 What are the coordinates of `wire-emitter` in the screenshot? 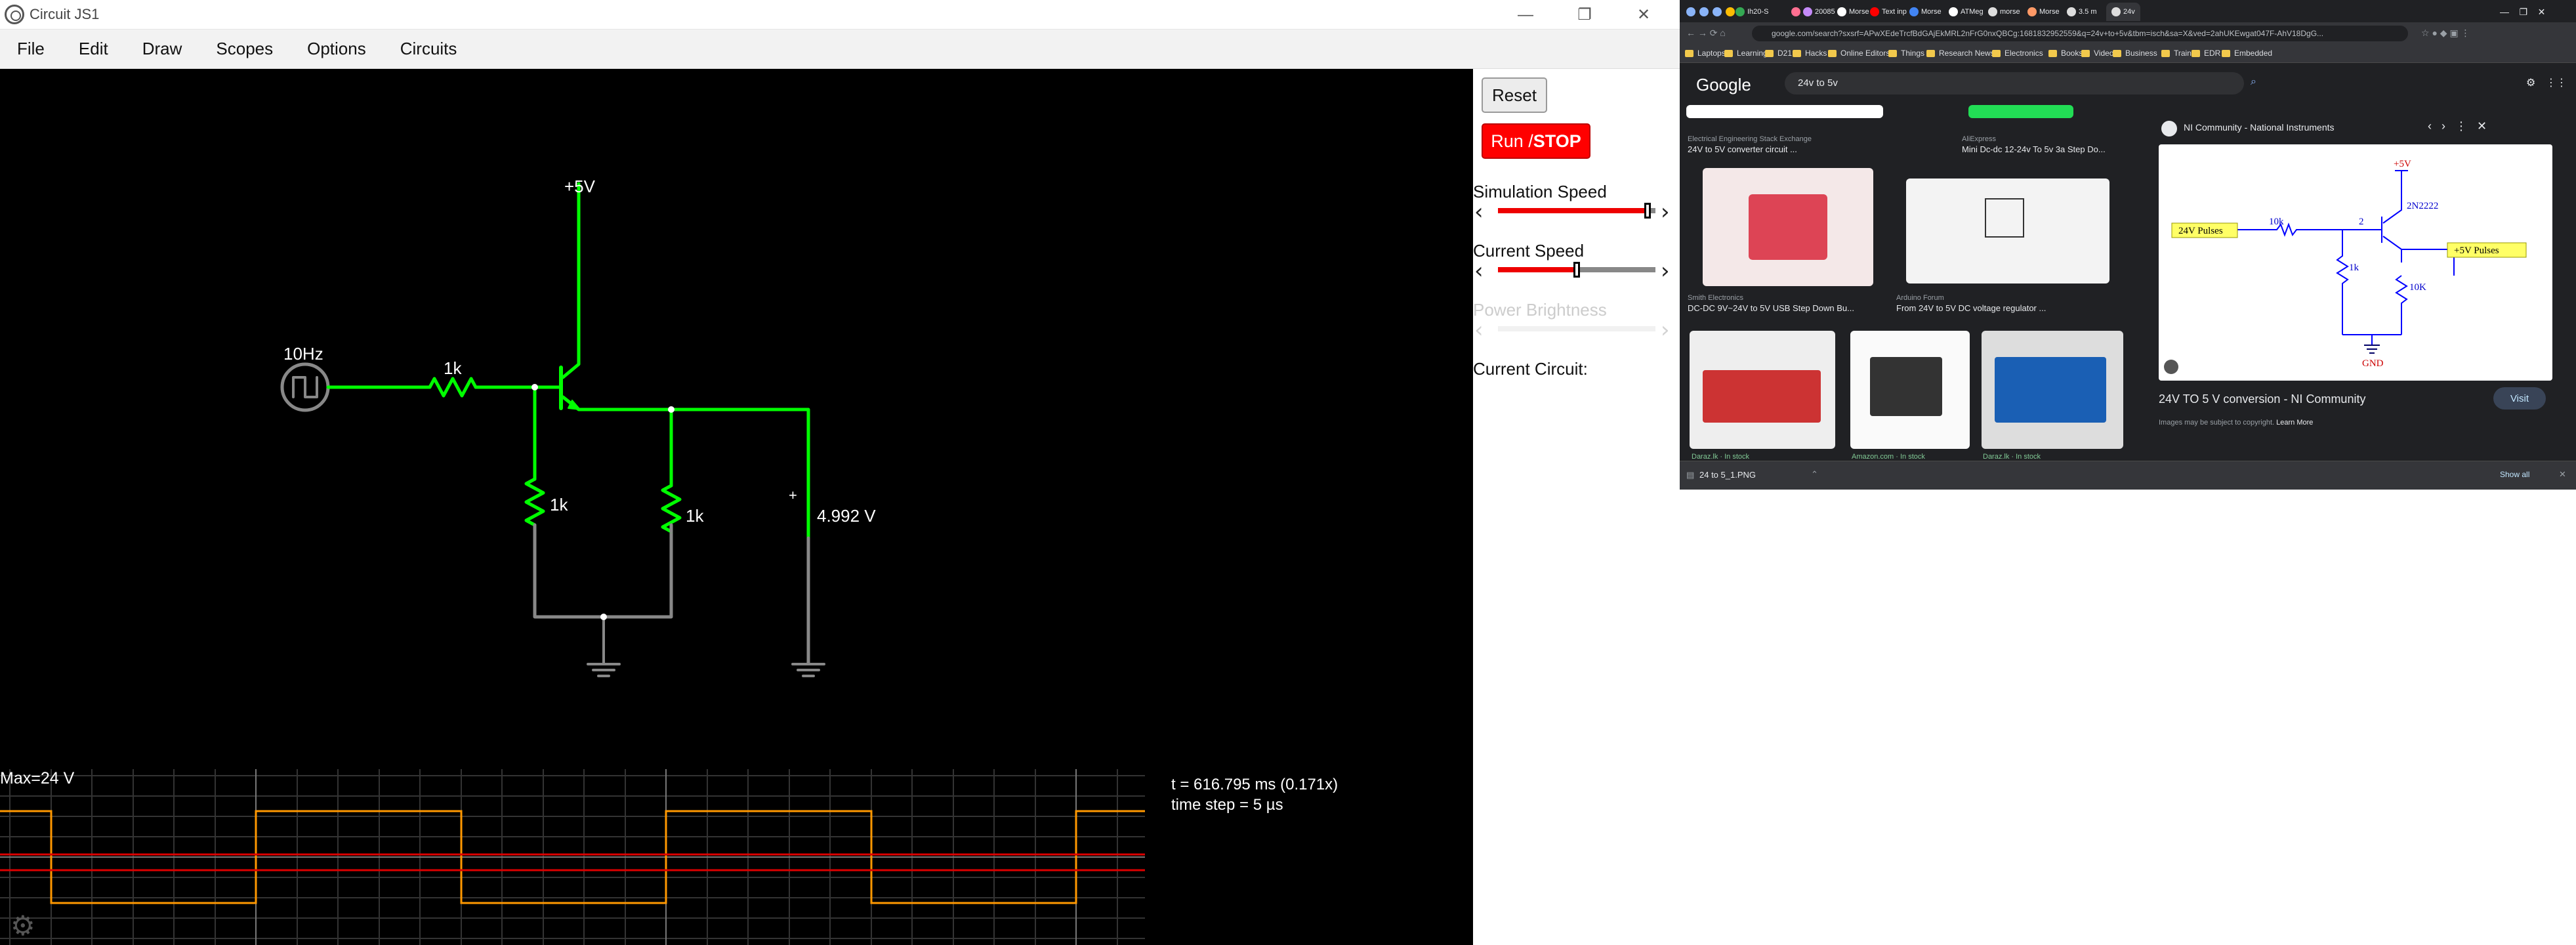 It's located at (686, 451).